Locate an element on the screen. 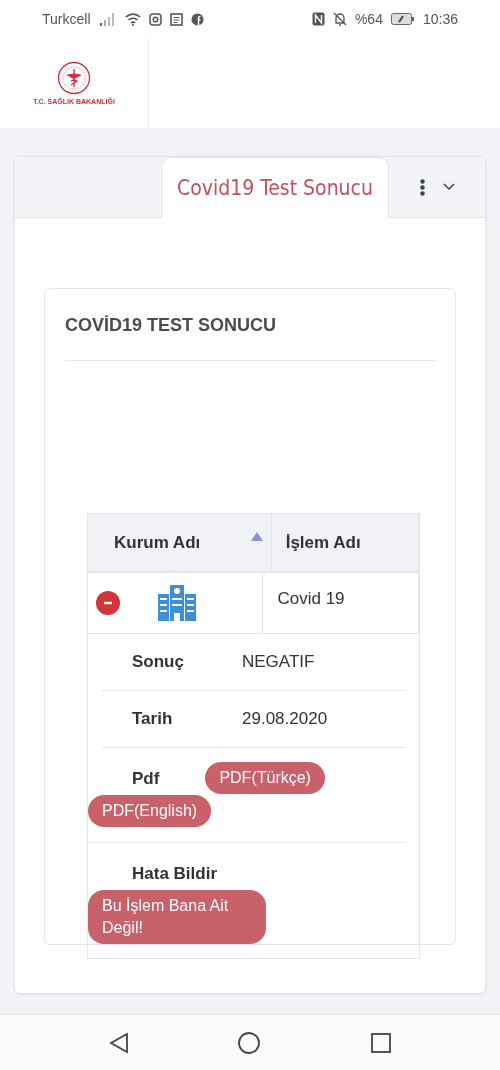 This screenshot has height=1070, width=500. recents-icon is located at coordinates (380, 1042).